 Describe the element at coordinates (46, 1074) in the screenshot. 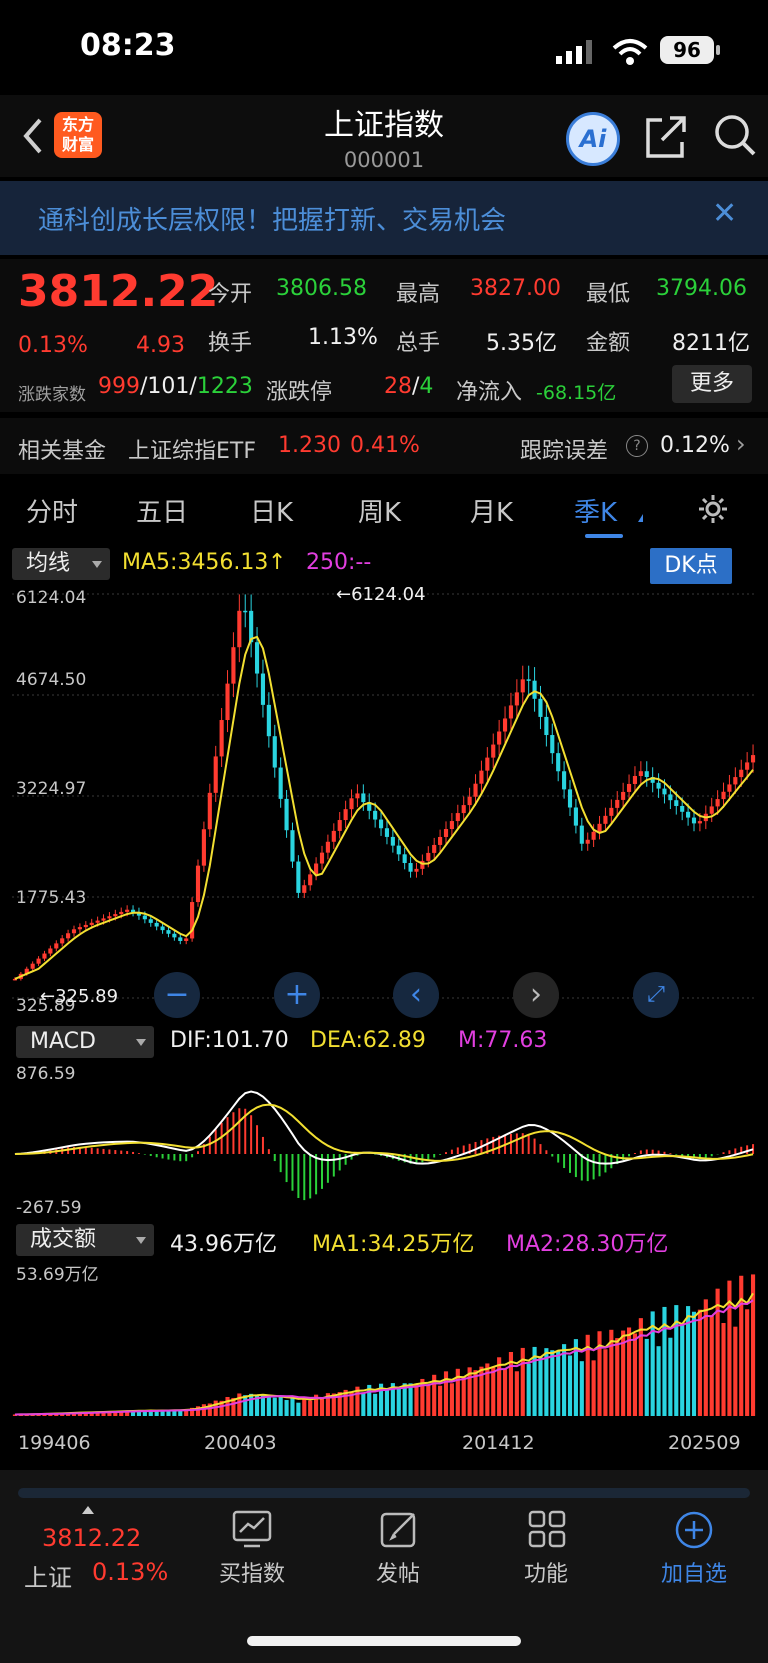

I see `macd-top: 876.59` at that location.